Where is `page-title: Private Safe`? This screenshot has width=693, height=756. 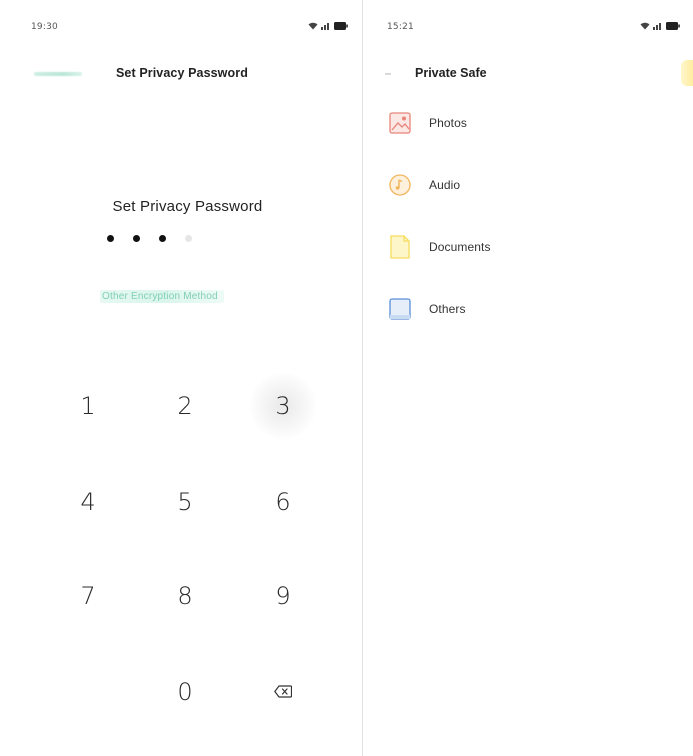 page-title: Private Safe is located at coordinates (451, 73).